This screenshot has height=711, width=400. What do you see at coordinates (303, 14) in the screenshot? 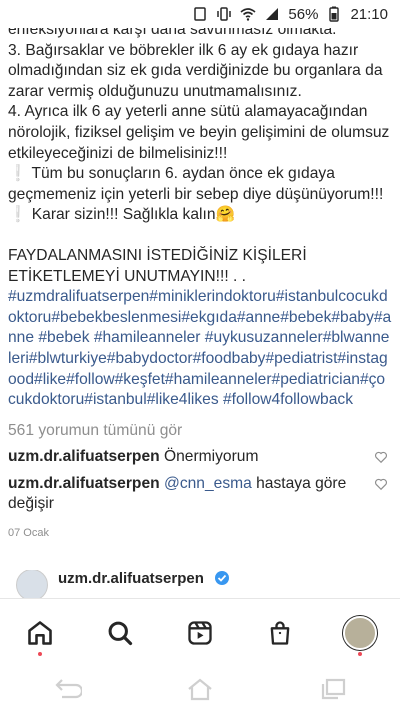
I see `battery-percent: 56%` at bounding box center [303, 14].